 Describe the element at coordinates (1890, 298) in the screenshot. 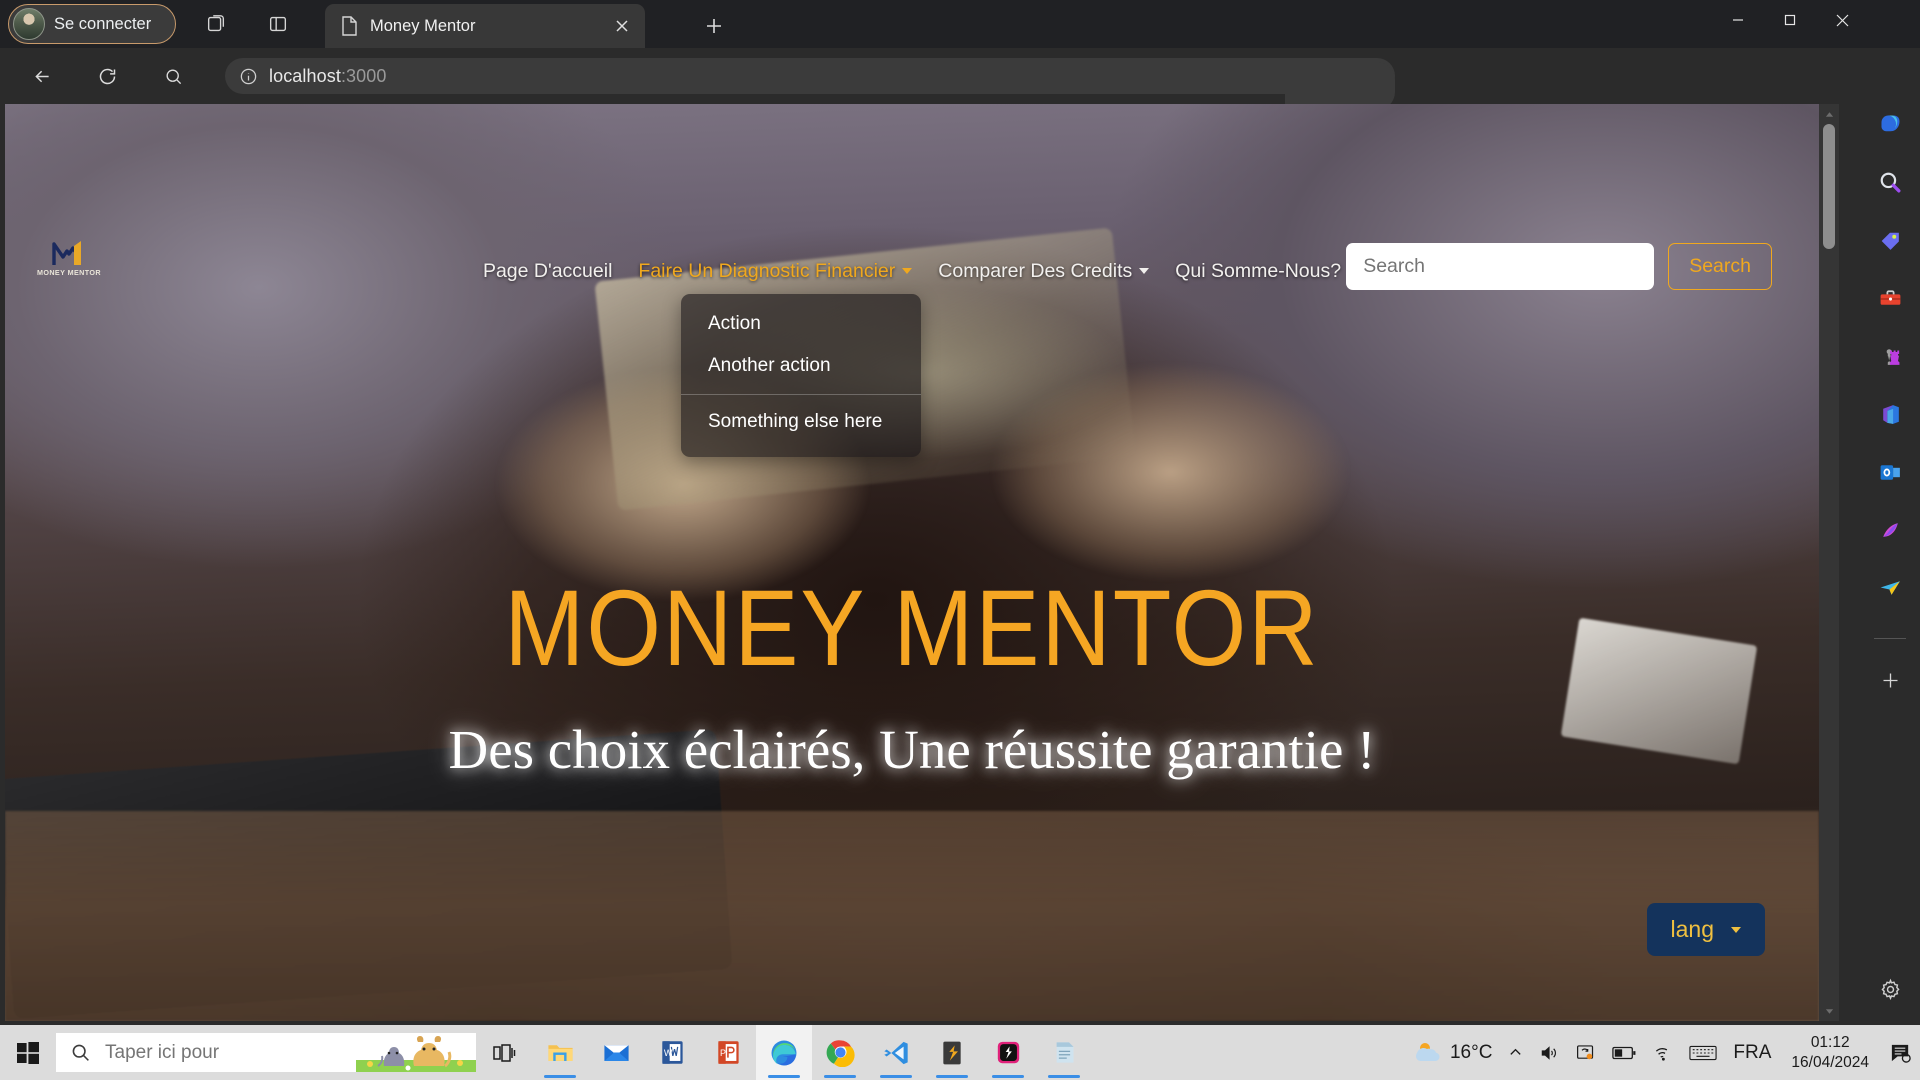

I see `tools-toolbox-icon` at that location.